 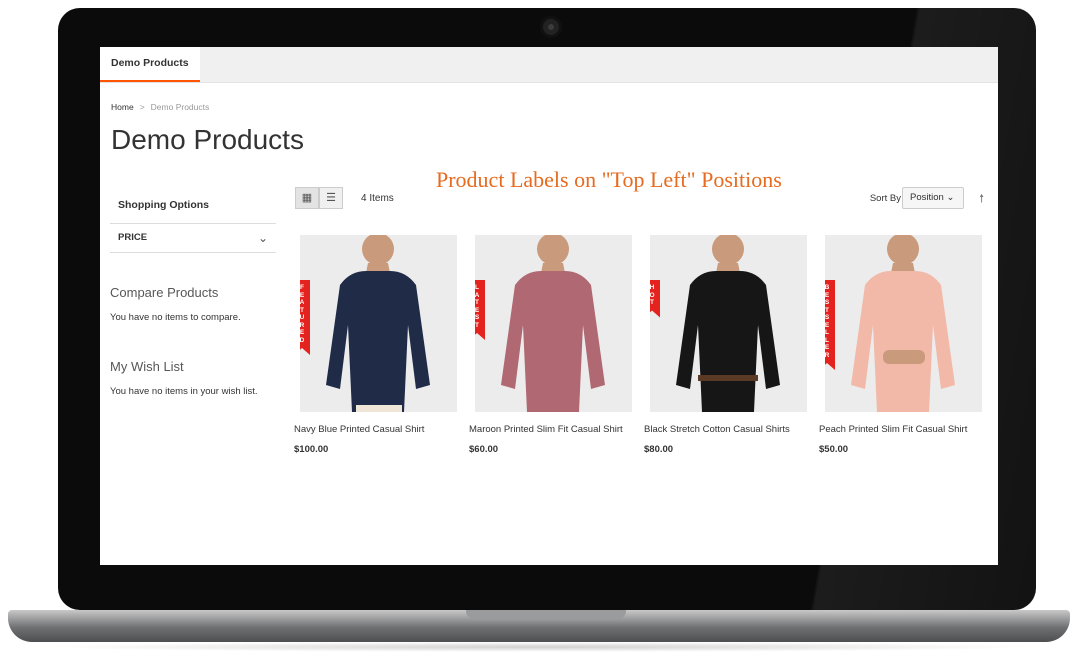 What do you see at coordinates (311, 449) in the screenshot?
I see `product-price: $100.00` at bounding box center [311, 449].